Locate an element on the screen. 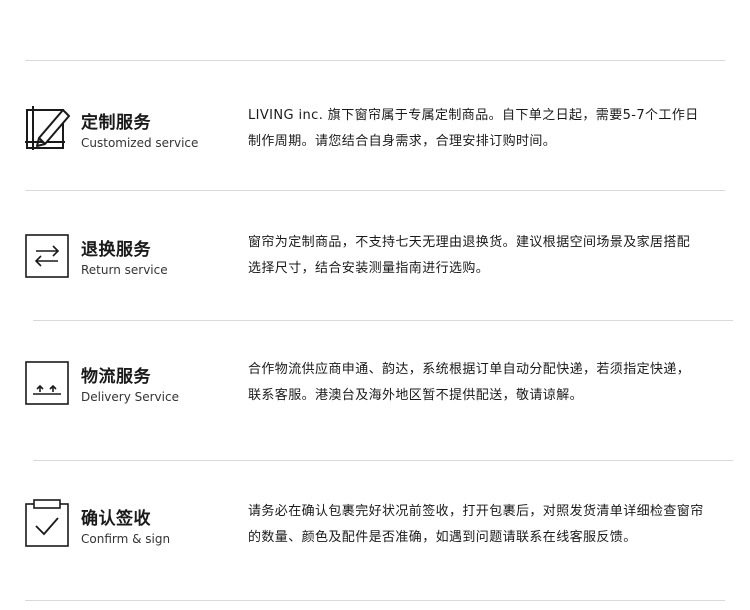 The image size is (750, 610). exchange-arrows-icon is located at coordinates (47, 256).